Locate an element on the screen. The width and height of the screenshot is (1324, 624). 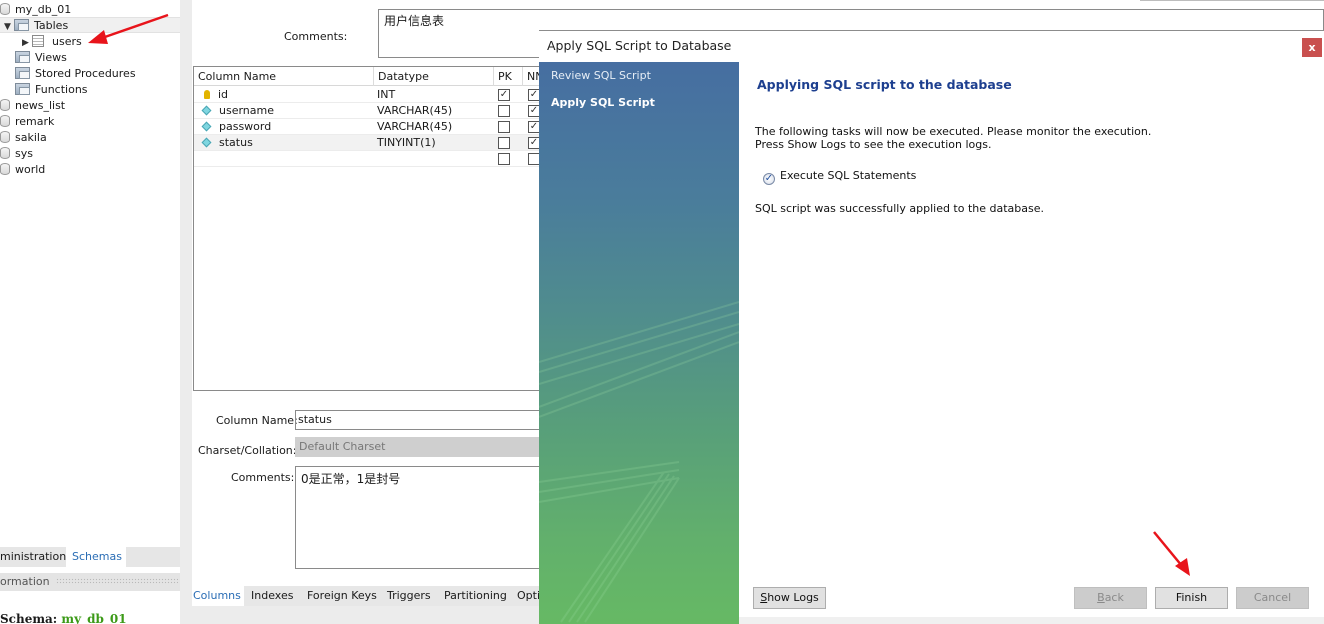
tab-triggers: Triggers is located at coordinates (409, 596).